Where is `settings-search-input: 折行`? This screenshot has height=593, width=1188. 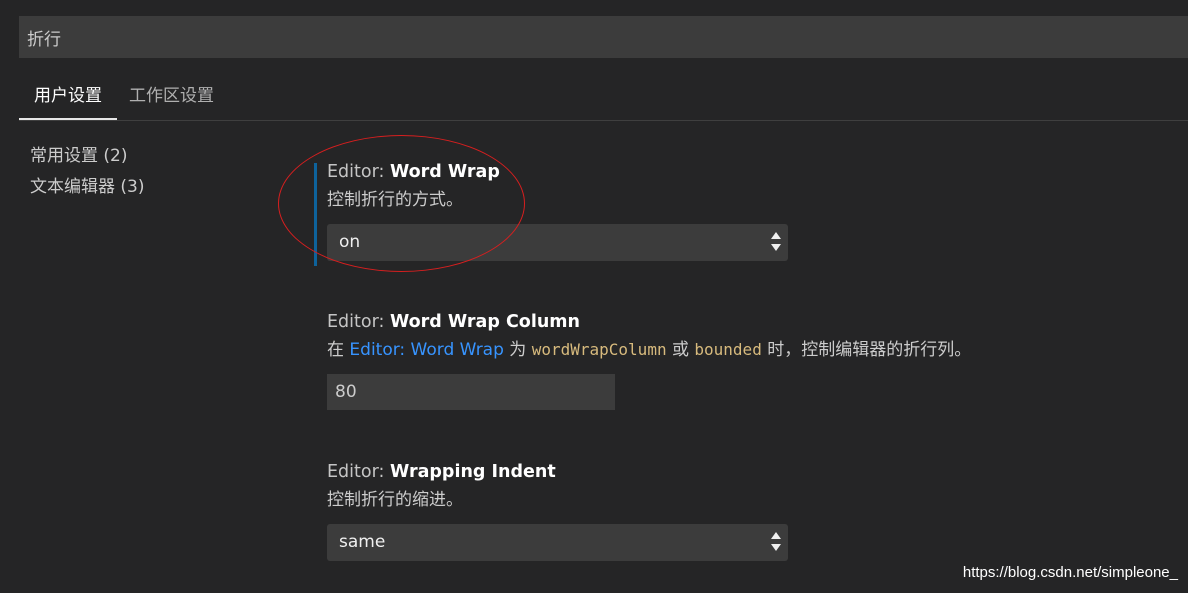 settings-search-input: 折行 is located at coordinates (603, 37).